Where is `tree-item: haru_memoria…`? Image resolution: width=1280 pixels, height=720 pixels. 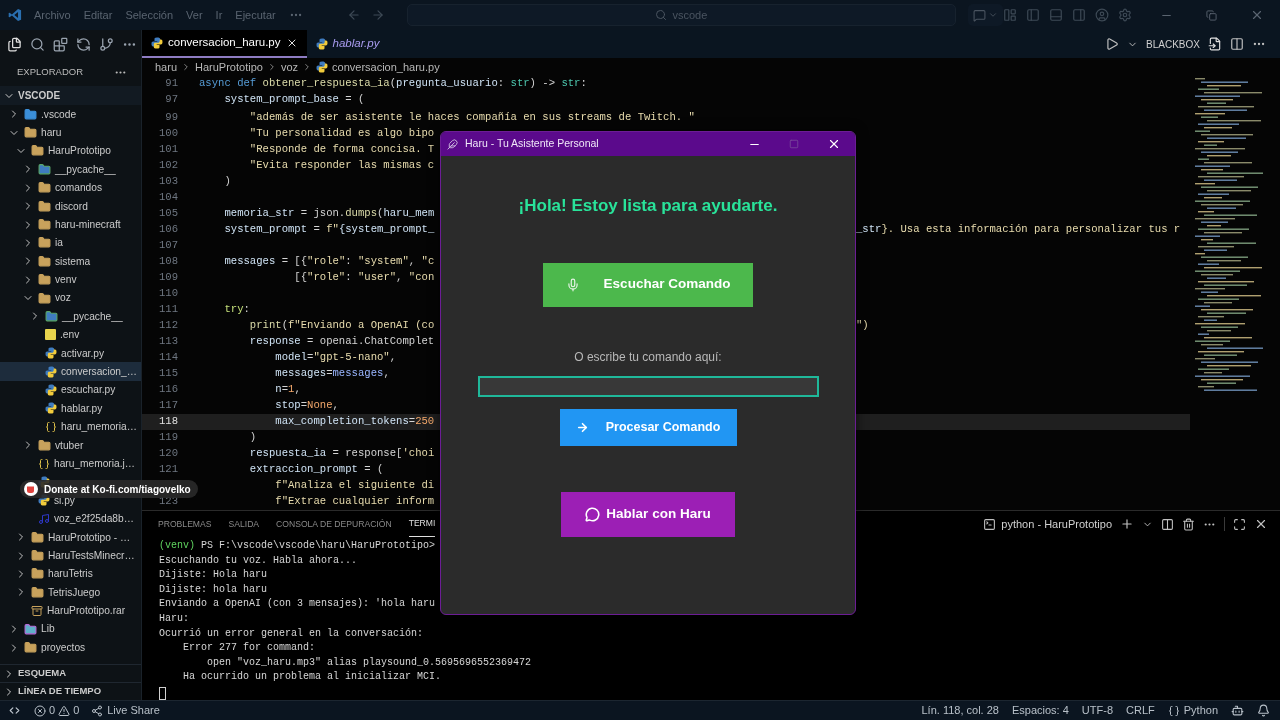 tree-item: haru_memoria… is located at coordinates (70, 427).